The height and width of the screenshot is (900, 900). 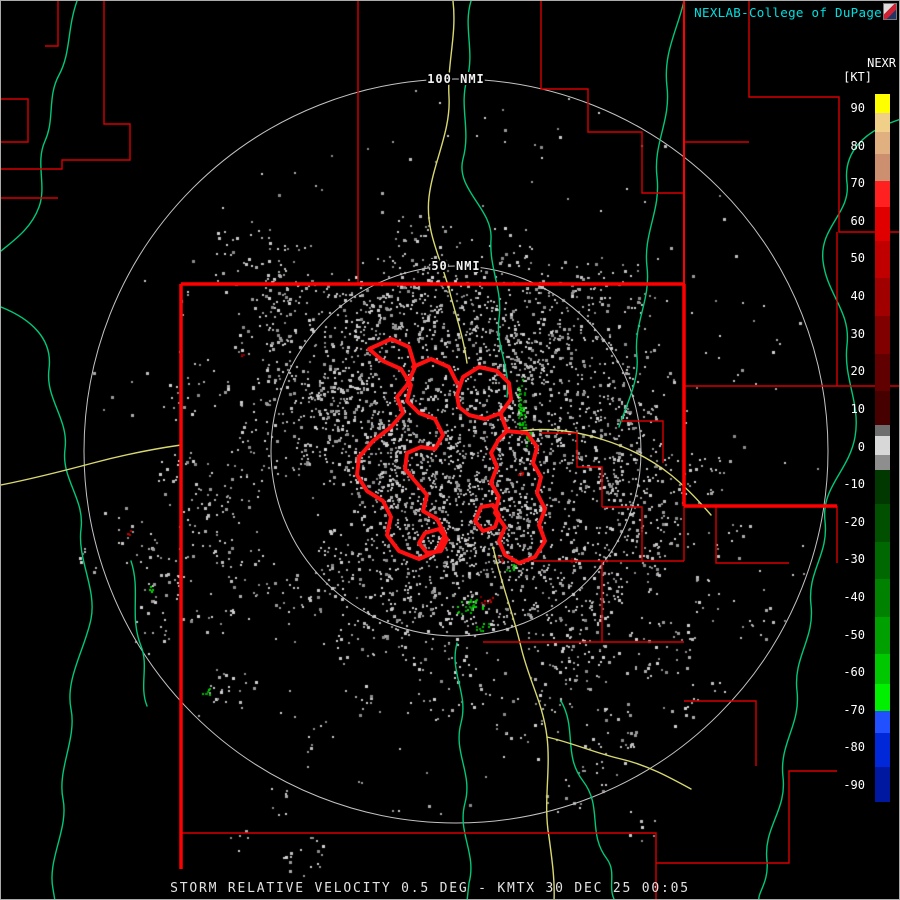 What do you see at coordinates (857, 146) in the screenshot?
I see `colorbar-tick-label: 80` at bounding box center [857, 146].